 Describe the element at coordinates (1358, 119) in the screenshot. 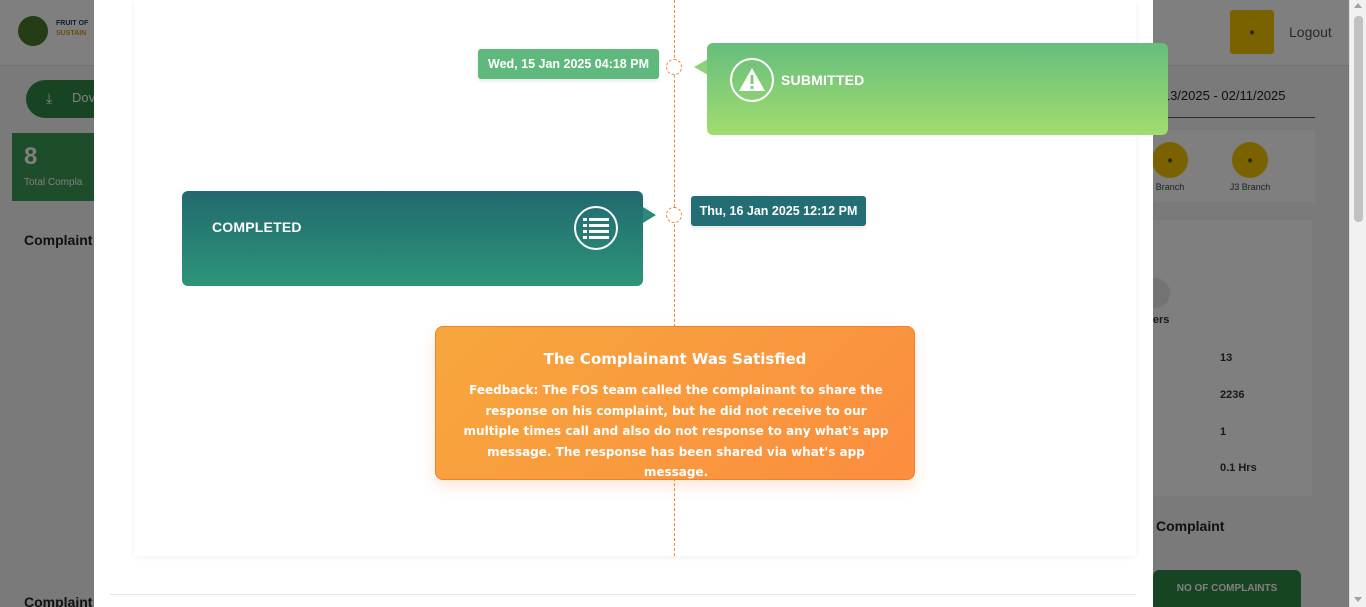

I see `scrollbar-thumb` at that location.